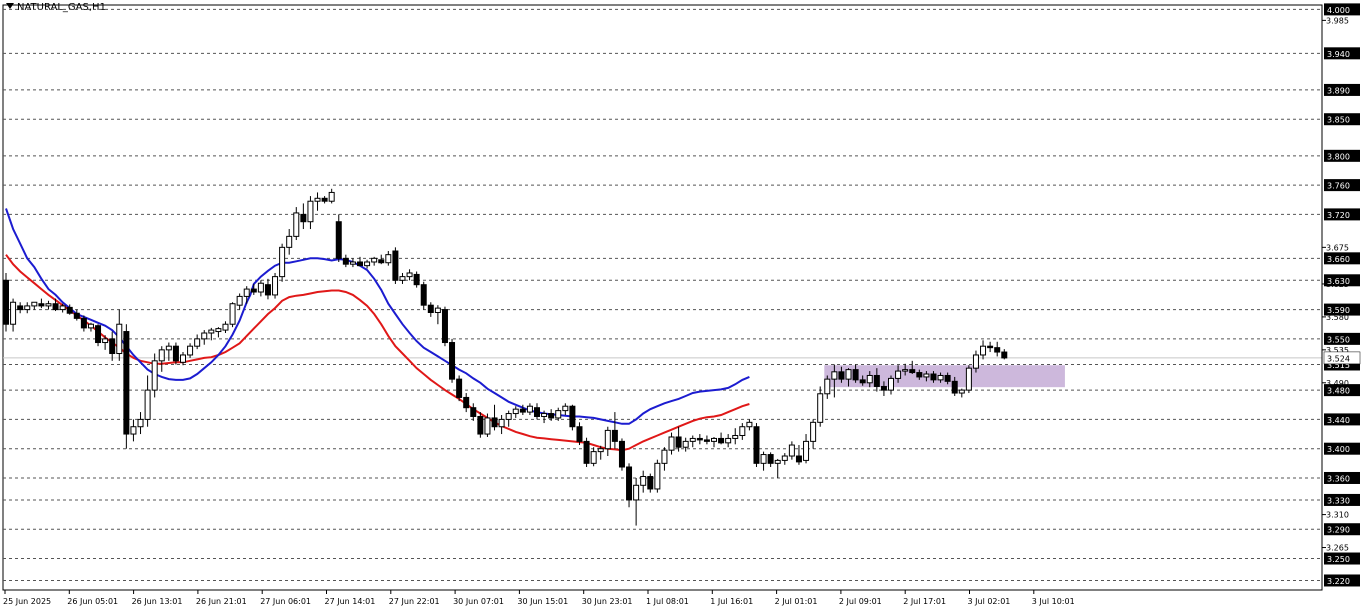 The height and width of the screenshot is (611, 1362). What do you see at coordinates (1337, 247) in the screenshot?
I see `minor-tick-label: 3.675` at bounding box center [1337, 247].